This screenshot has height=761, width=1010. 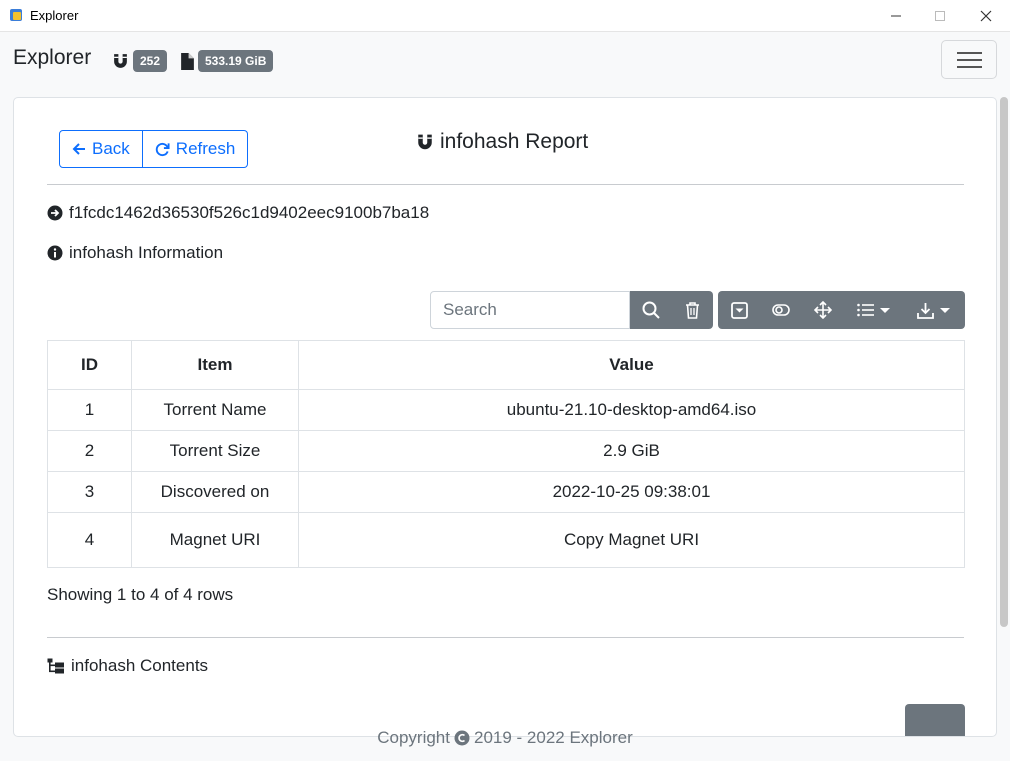 I want to click on download-icon, so click(x=925, y=310).